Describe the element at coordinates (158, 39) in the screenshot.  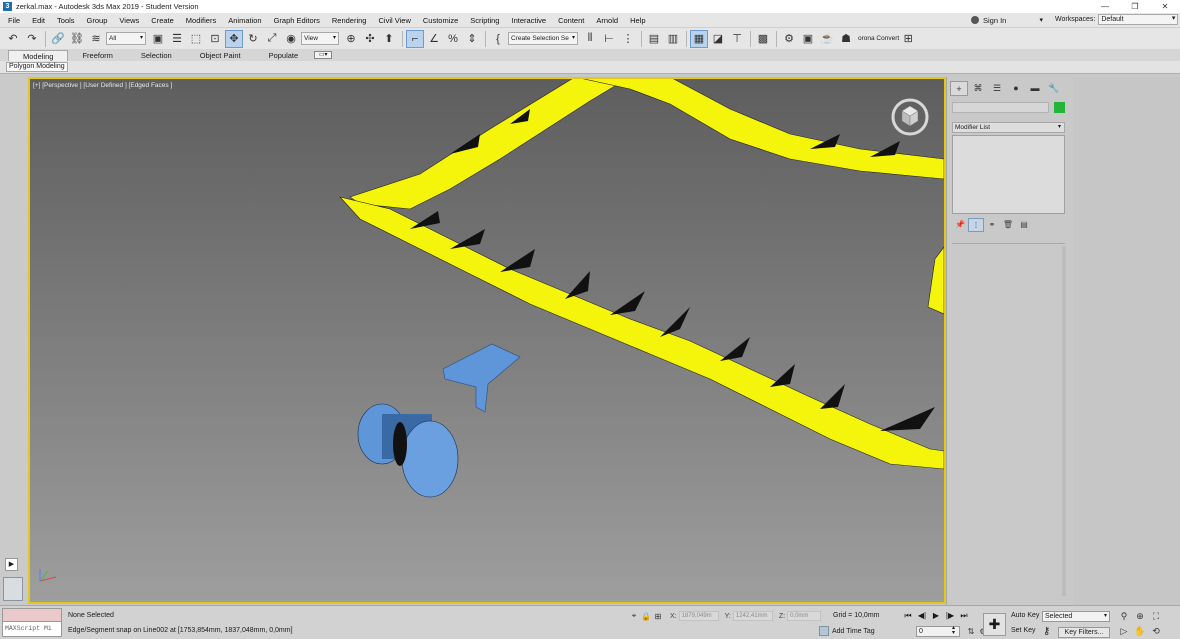
I see `select-object-icon: ▣` at that location.